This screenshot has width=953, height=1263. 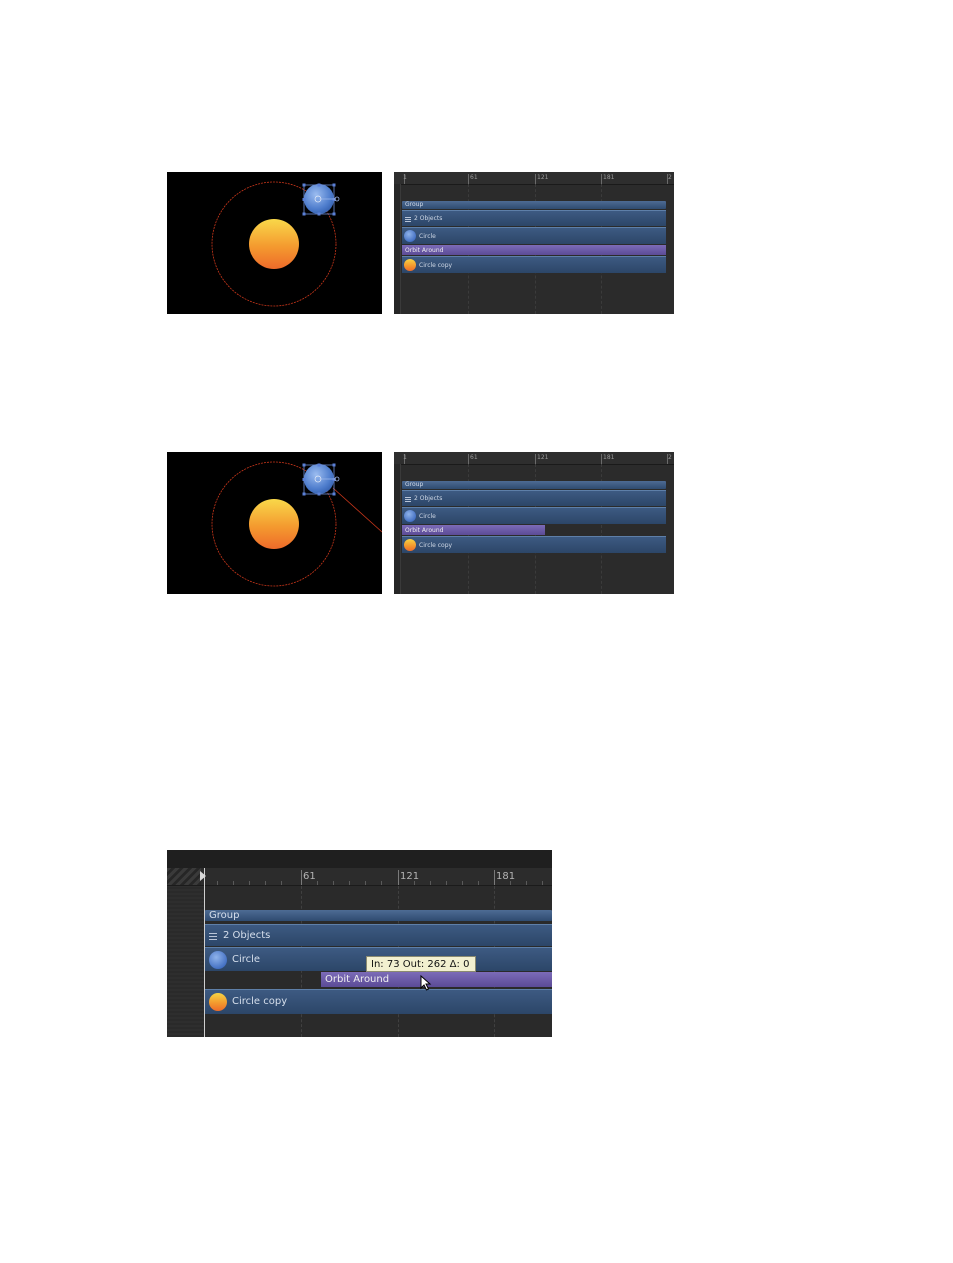 What do you see at coordinates (426, 983) in the screenshot?
I see `pointer-cursor-icon` at bounding box center [426, 983].